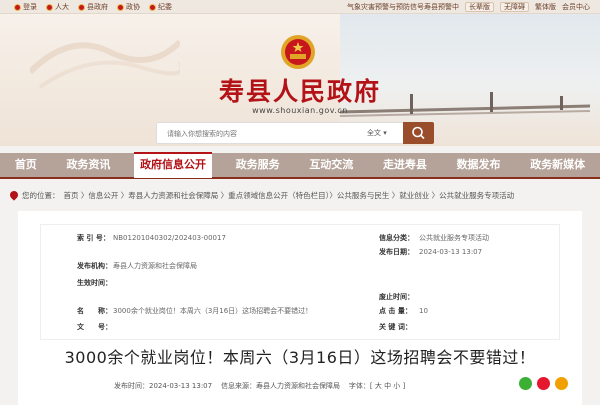  What do you see at coordinates (128, 7) in the screenshot?
I see `top-link-cppcc: 政协` at bounding box center [128, 7].